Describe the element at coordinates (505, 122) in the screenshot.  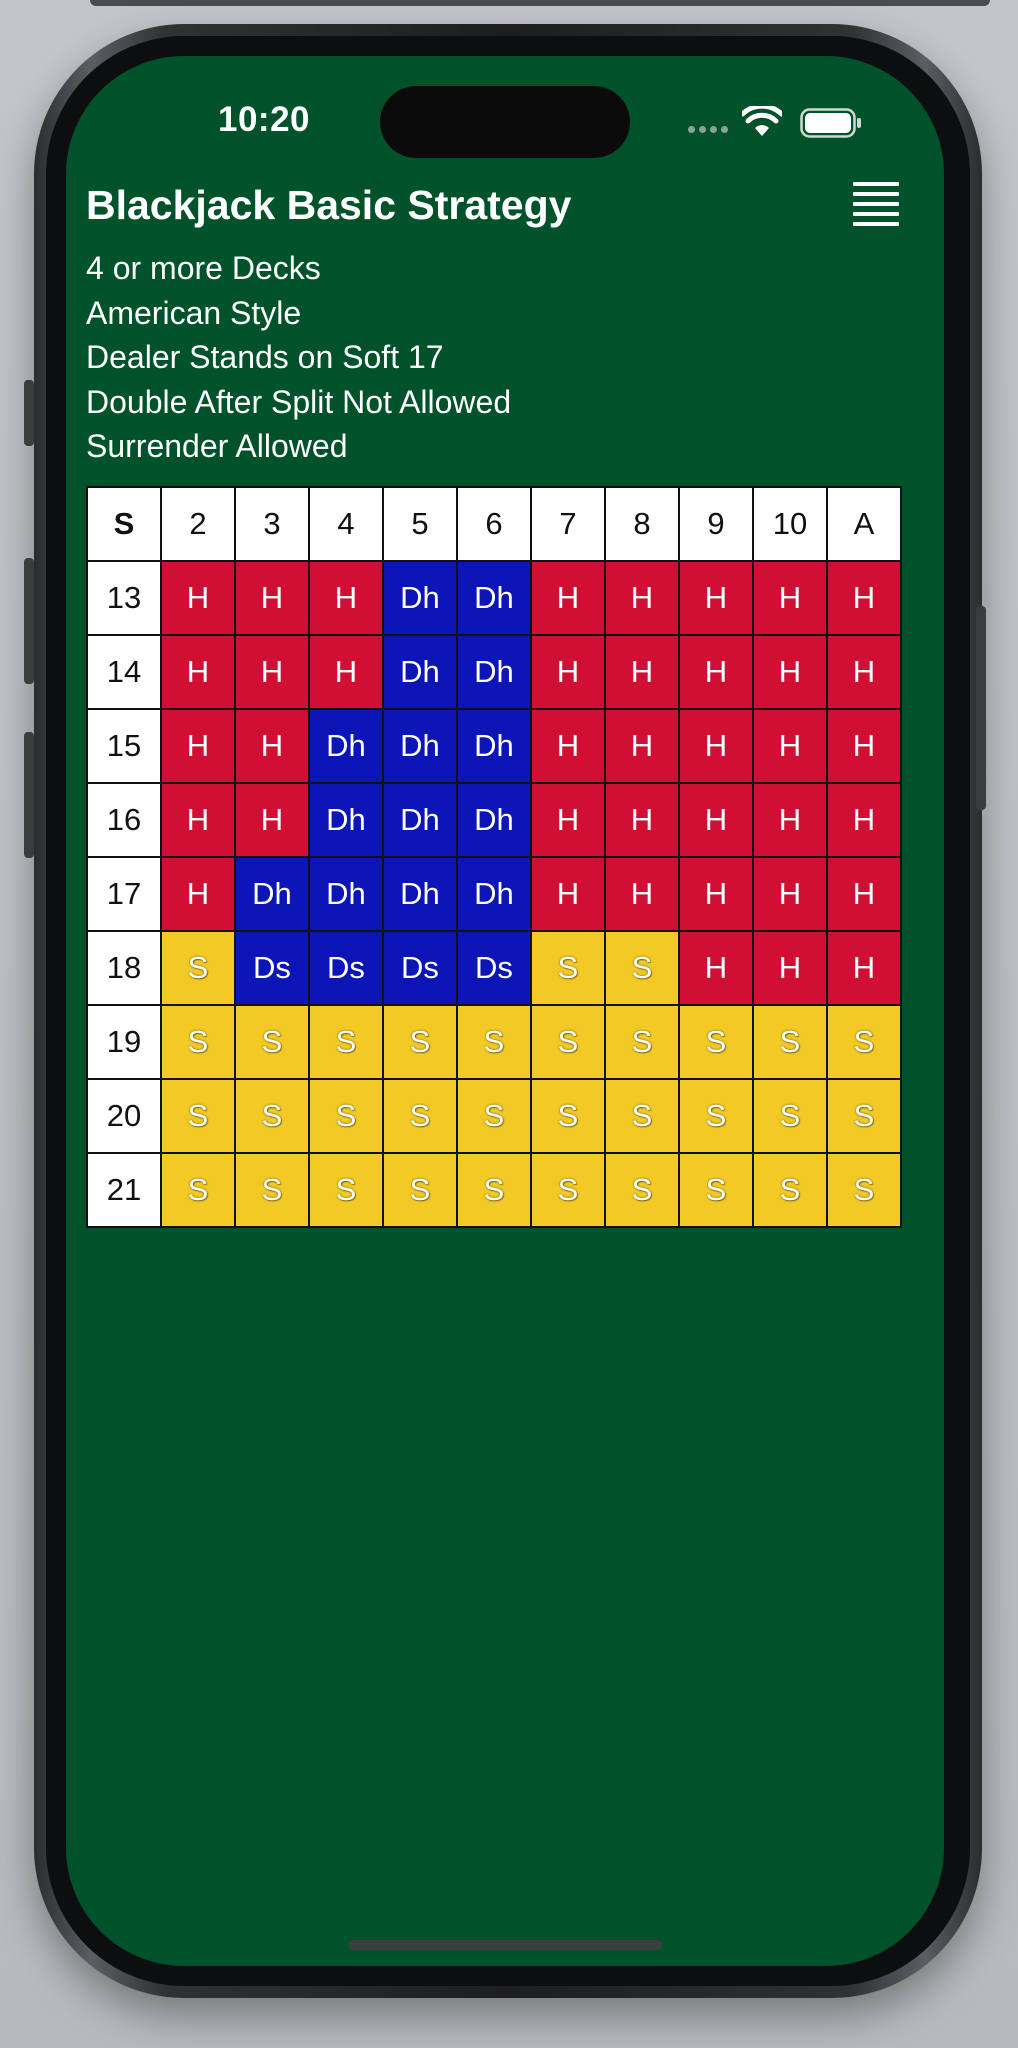
I see `dynamic-island` at that location.